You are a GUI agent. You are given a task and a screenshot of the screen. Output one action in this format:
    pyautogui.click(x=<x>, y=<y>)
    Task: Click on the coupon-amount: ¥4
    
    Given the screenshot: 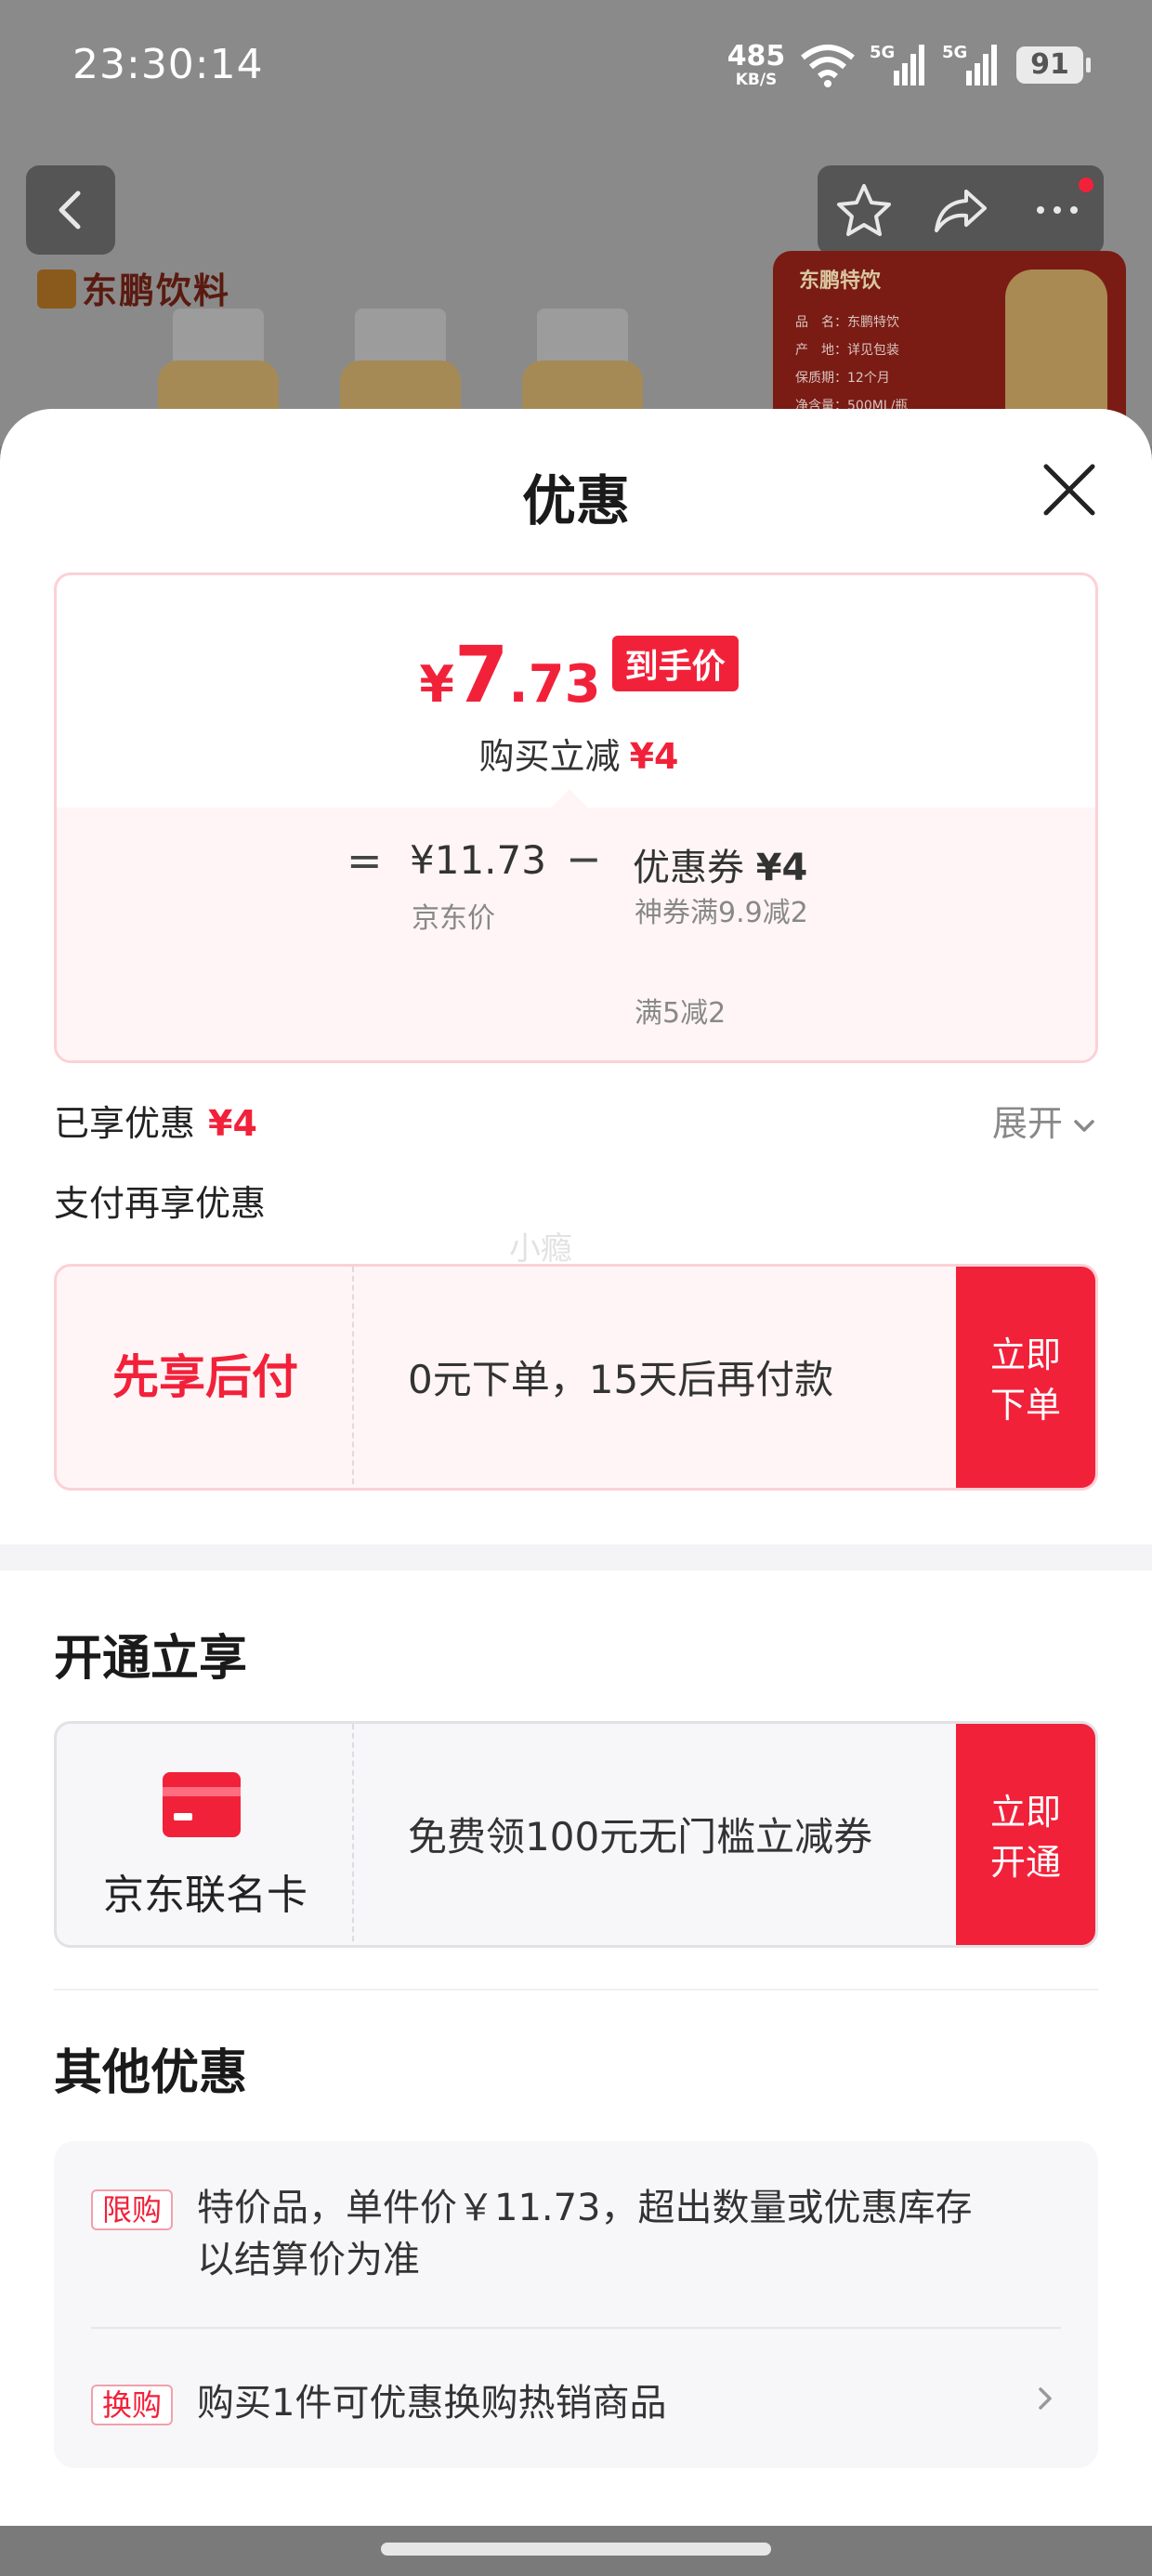 What is the action you would take?
    pyautogui.click(x=781, y=868)
    